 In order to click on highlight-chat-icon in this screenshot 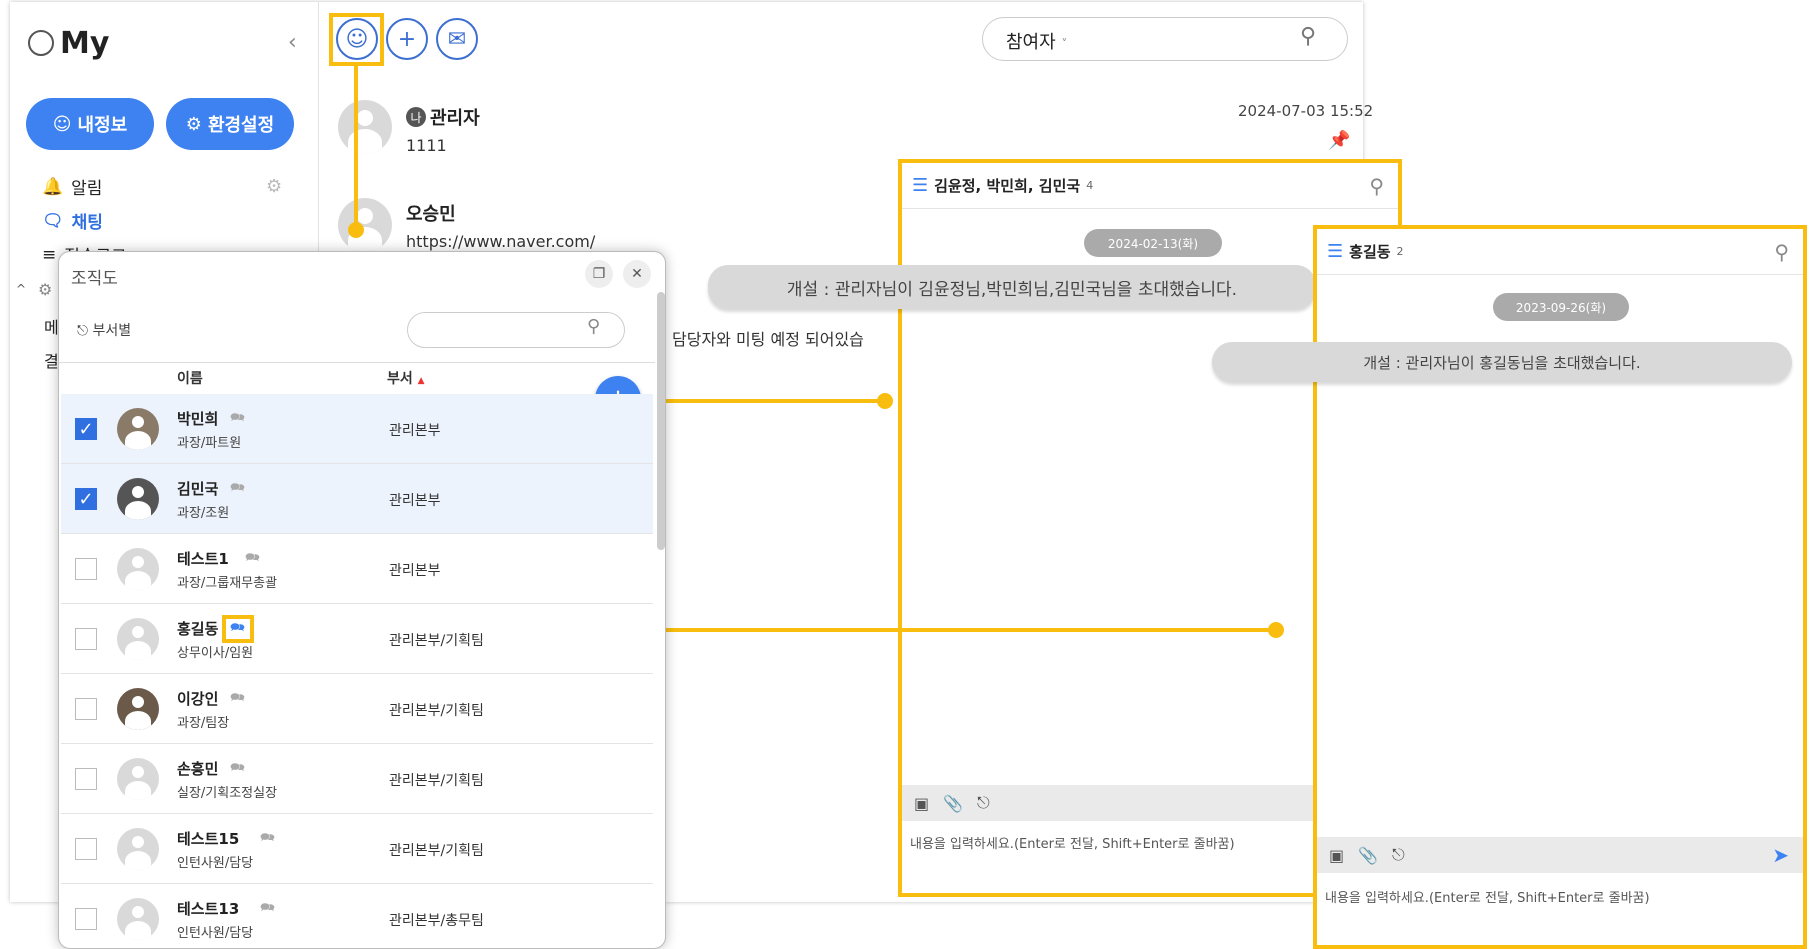, I will do `click(238, 629)`.